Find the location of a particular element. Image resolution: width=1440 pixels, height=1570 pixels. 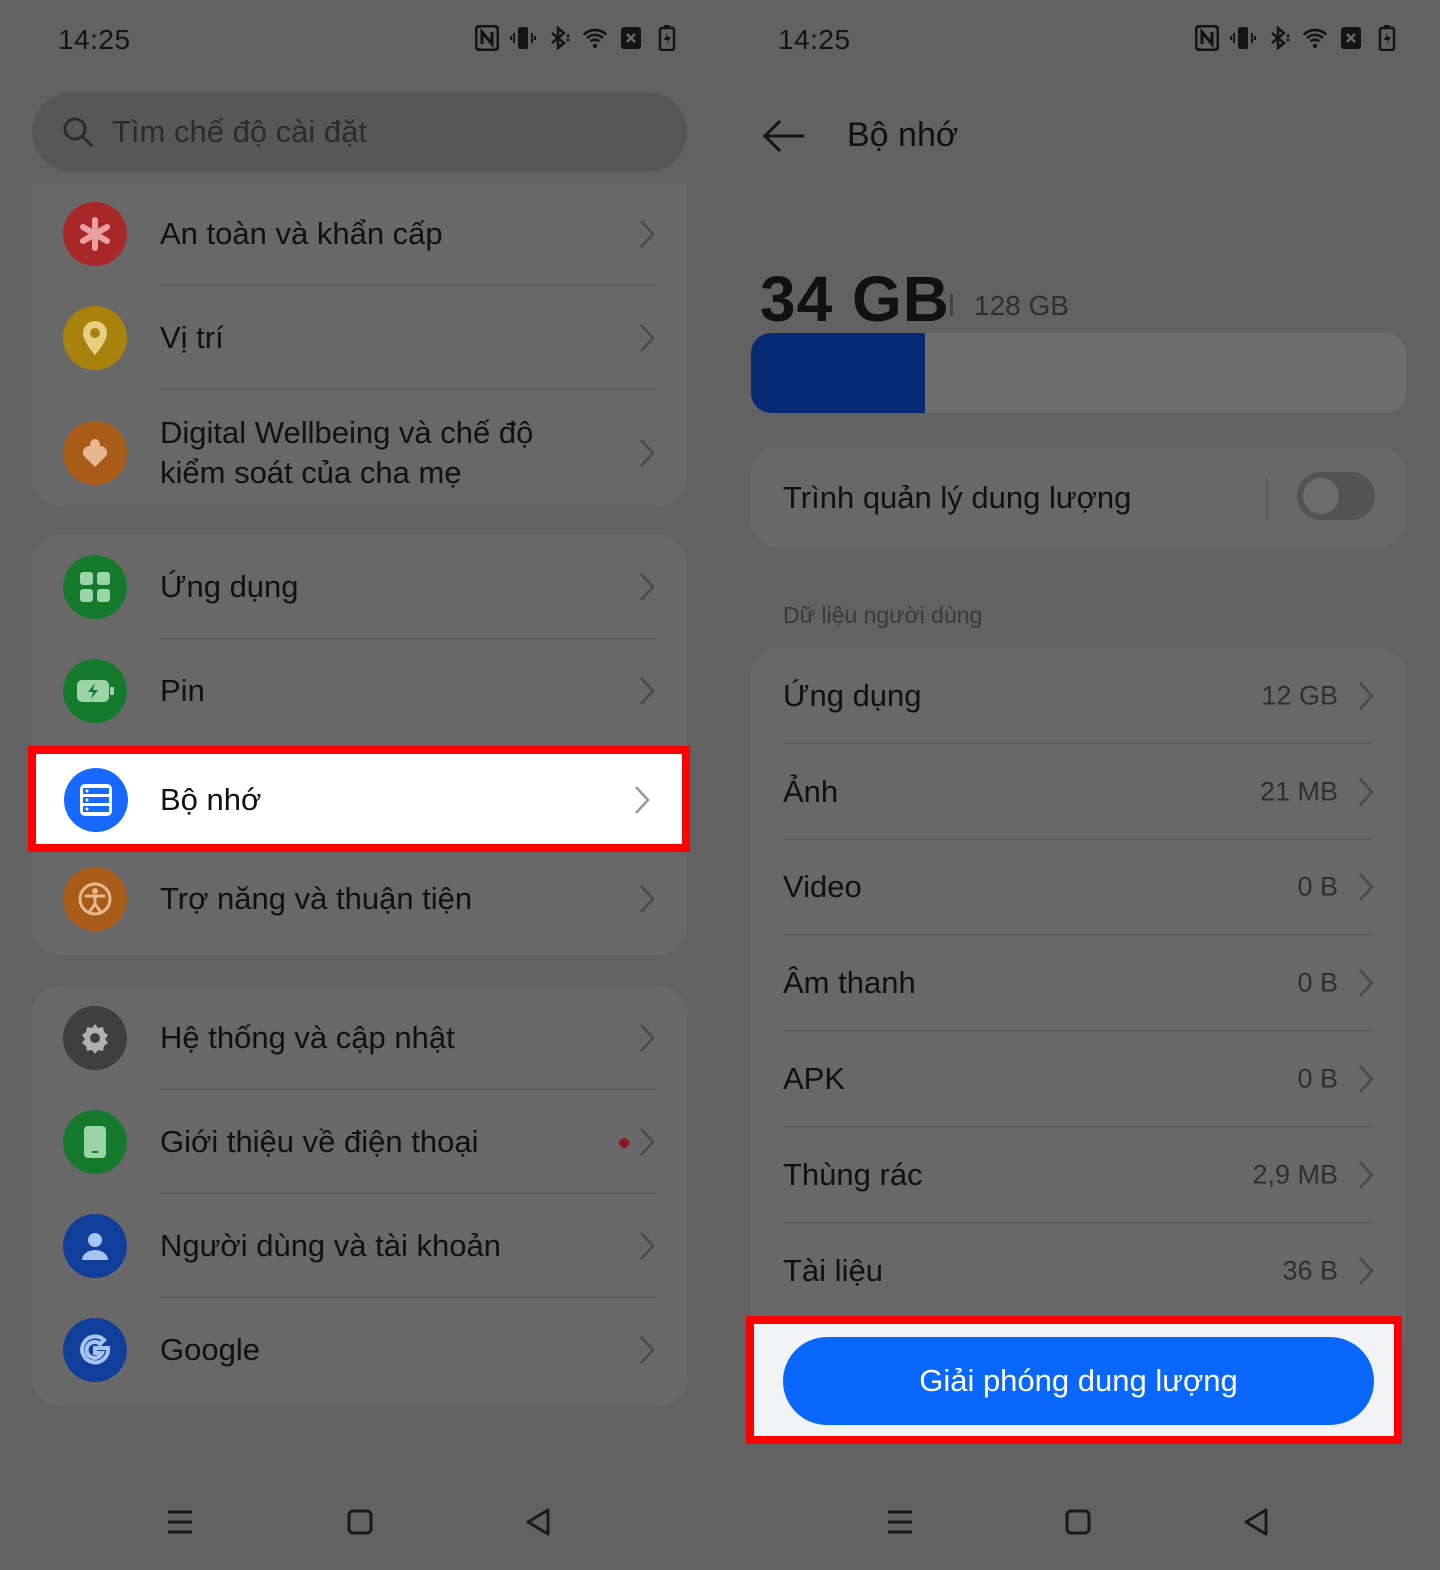

settings-item-label: Giới thiệu về điện thoại is located at coordinates (319, 1141).